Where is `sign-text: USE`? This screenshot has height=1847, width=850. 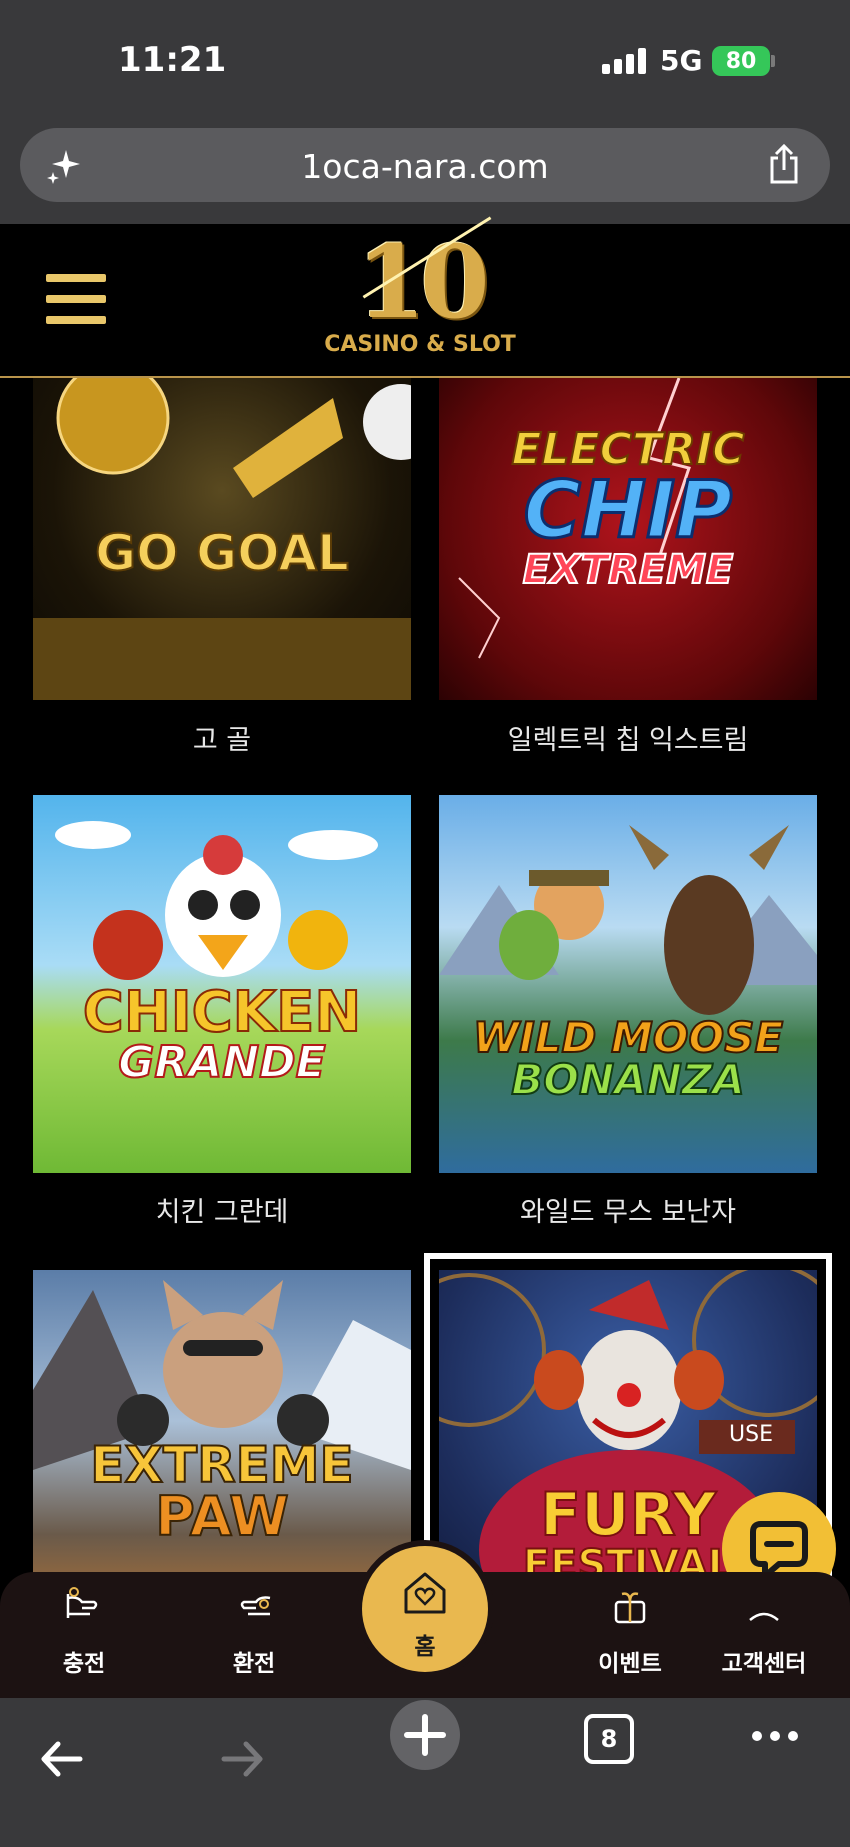 sign-text: USE is located at coordinates (751, 1434).